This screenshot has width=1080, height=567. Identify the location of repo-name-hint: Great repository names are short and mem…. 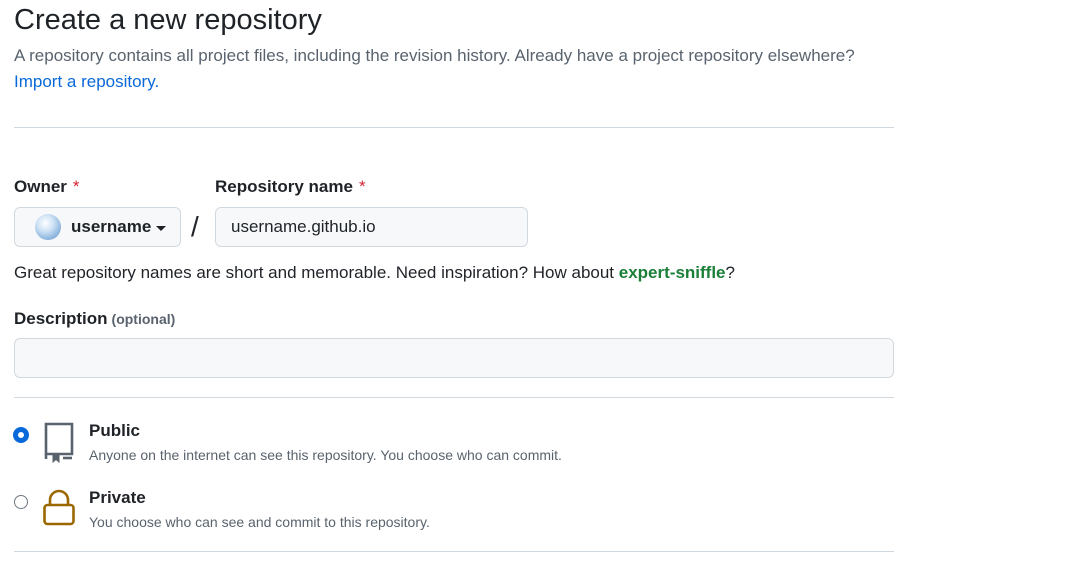
(374, 272).